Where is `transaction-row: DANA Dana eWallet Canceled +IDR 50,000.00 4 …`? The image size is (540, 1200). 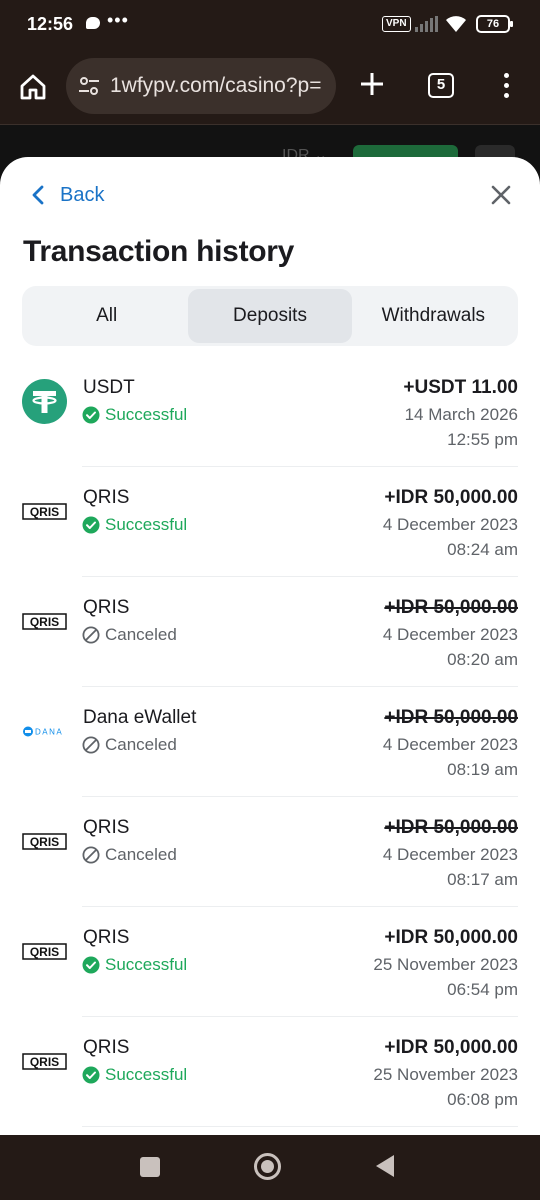 transaction-row: DANA Dana eWallet Canceled +IDR 50,000.00 4 … is located at coordinates (270, 742).